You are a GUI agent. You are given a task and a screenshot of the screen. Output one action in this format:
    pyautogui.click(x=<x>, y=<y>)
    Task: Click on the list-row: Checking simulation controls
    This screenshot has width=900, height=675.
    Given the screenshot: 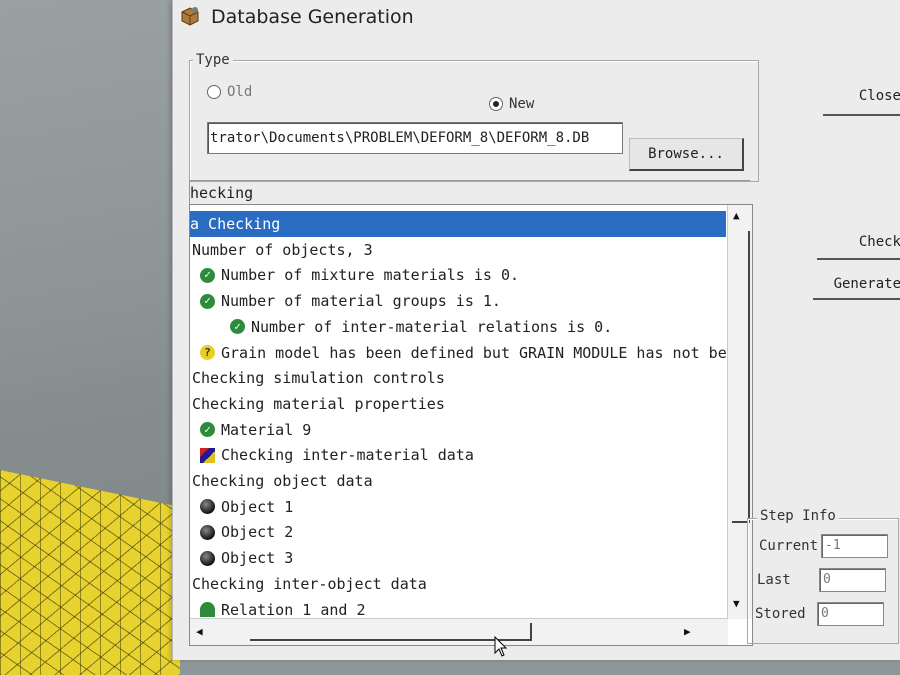 What is the action you would take?
    pyautogui.click(x=318, y=378)
    